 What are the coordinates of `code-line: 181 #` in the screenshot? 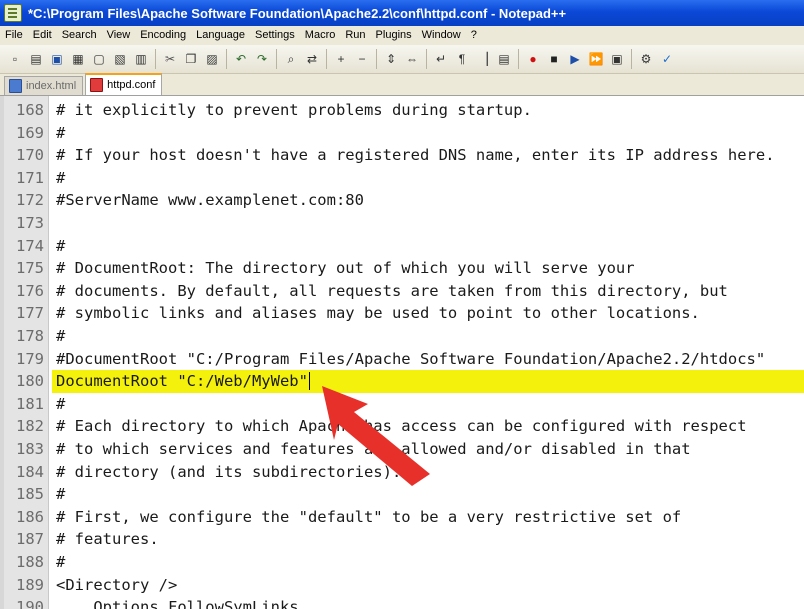 It's located at (404, 404).